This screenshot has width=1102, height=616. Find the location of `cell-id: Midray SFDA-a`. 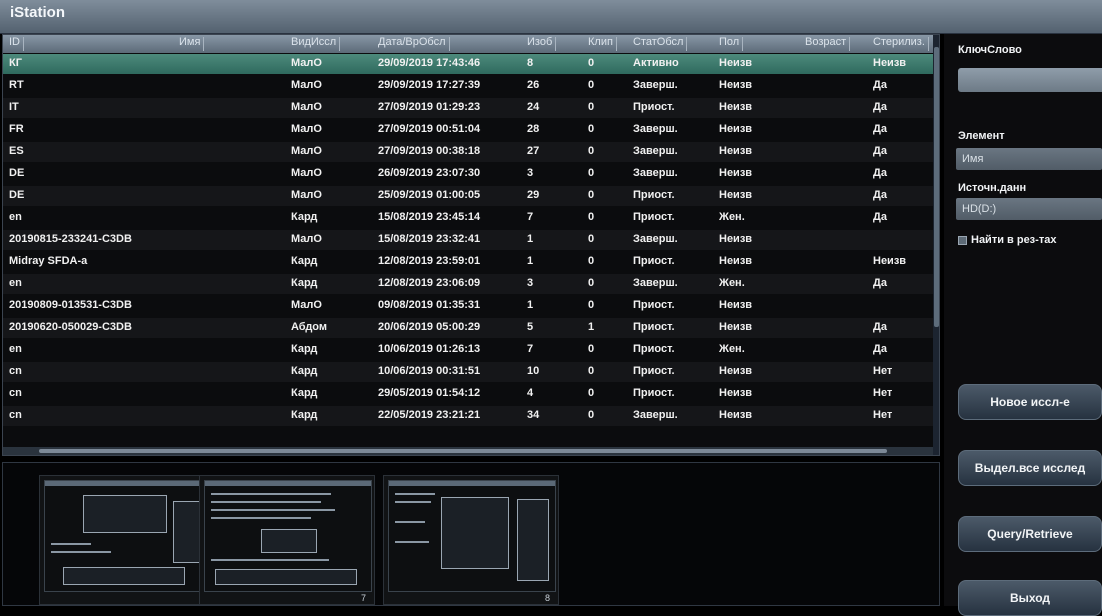

cell-id: Midray SFDA-a is located at coordinates (48, 261).